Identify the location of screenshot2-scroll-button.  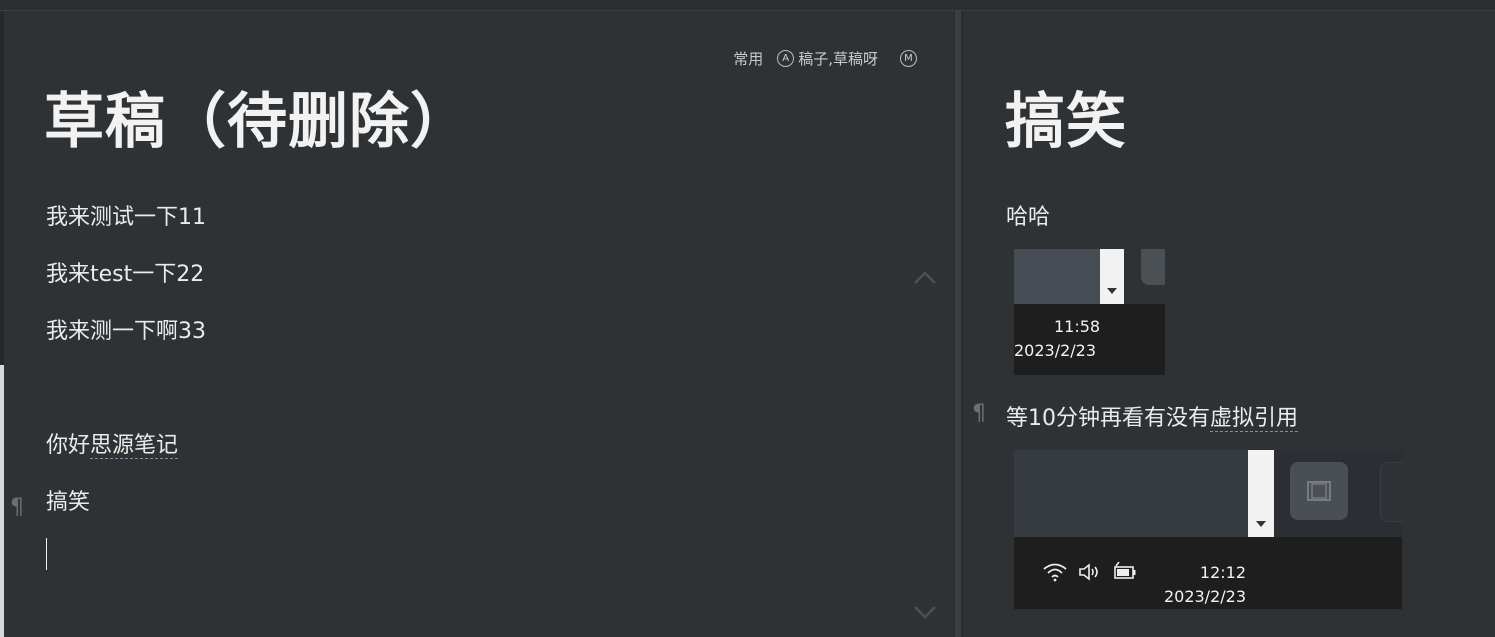
(1261, 493).